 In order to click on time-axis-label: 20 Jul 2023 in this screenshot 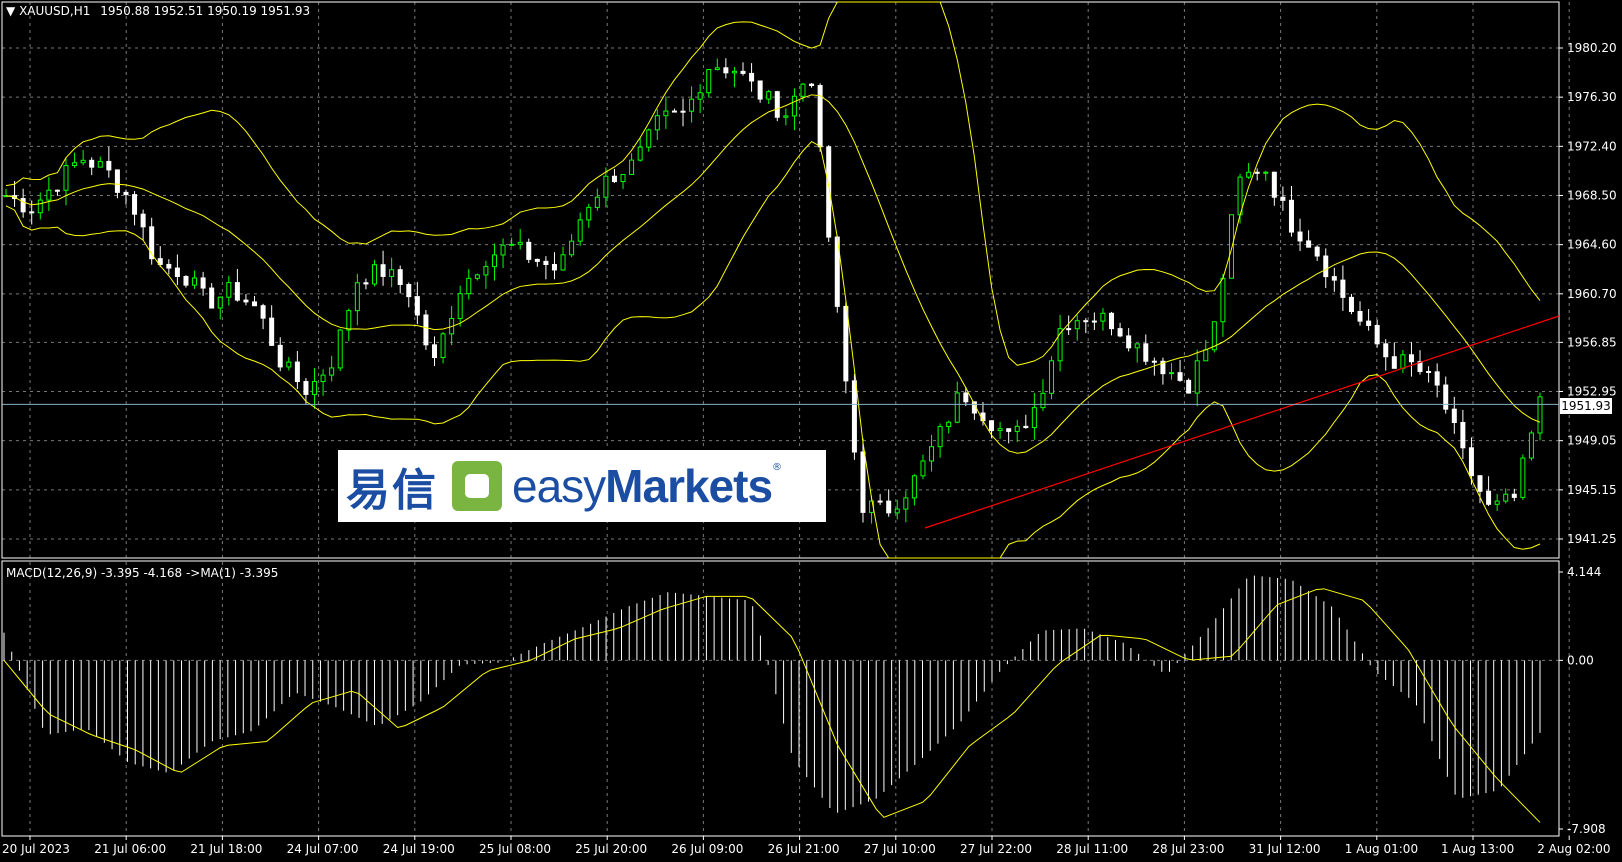, I will do `click(36, 849)`.